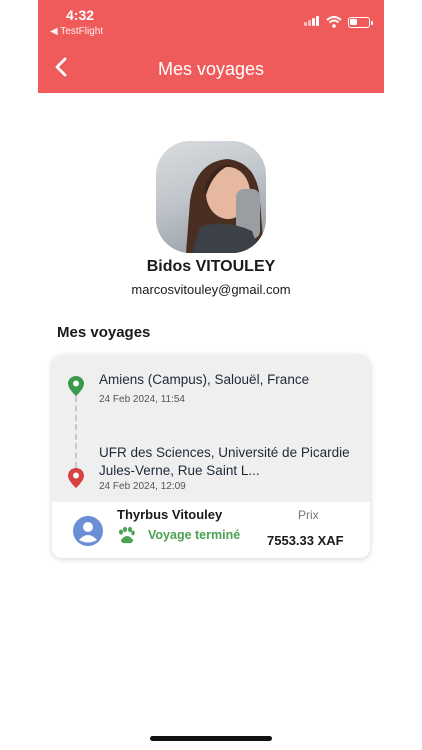 The image size is (422, 750). What do you see at coordinates (80, 15) in the screenshot?
I see `status-time: 4:32` at bounding box center [80, 15].